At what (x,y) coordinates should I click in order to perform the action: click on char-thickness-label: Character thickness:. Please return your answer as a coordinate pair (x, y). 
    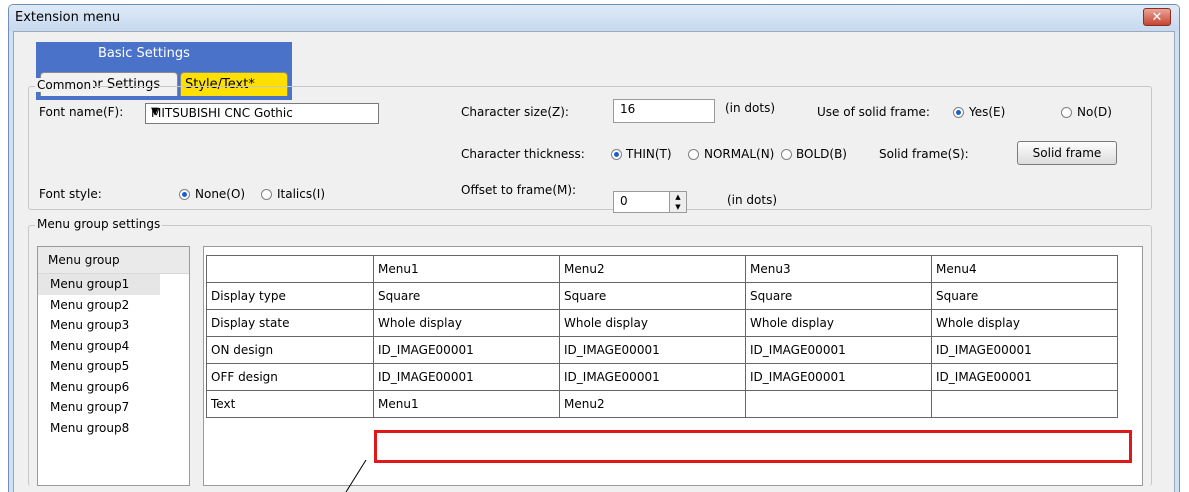
    Looking at the image, I should click on (523, 154).